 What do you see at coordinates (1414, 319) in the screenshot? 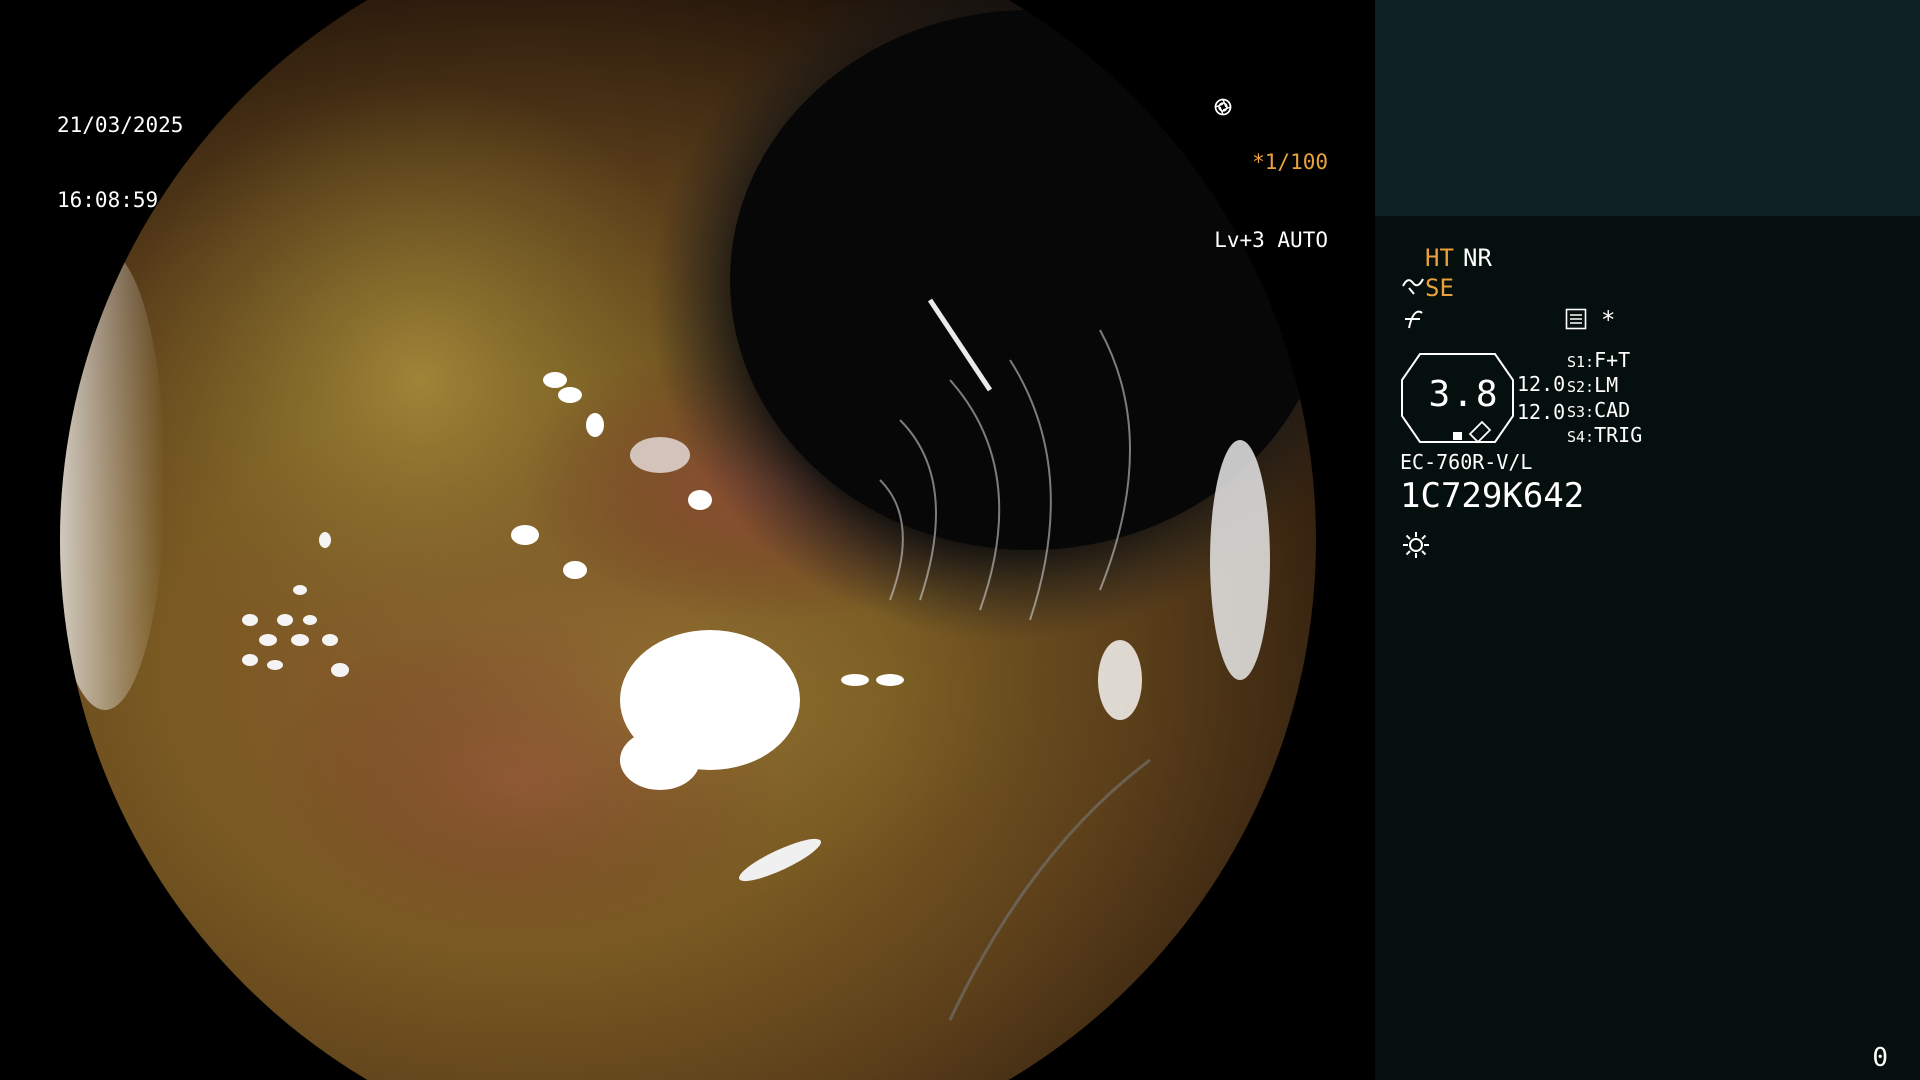
I see `f-hook-icon` at bounding box center [1414, 319].